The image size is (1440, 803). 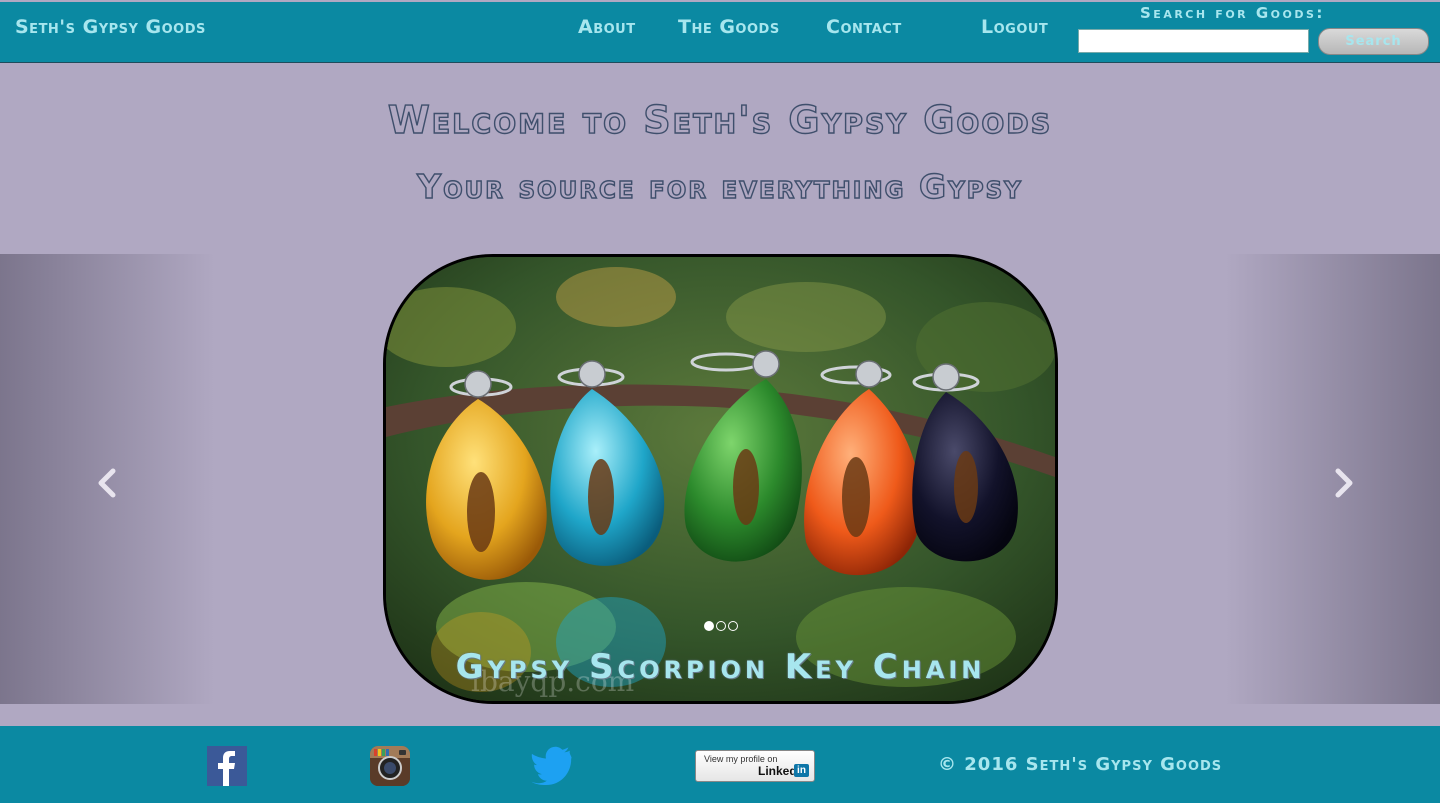 I want to click on page-title: Welcome to Seth's Gypsy Goods, so click(x=720, y=119).